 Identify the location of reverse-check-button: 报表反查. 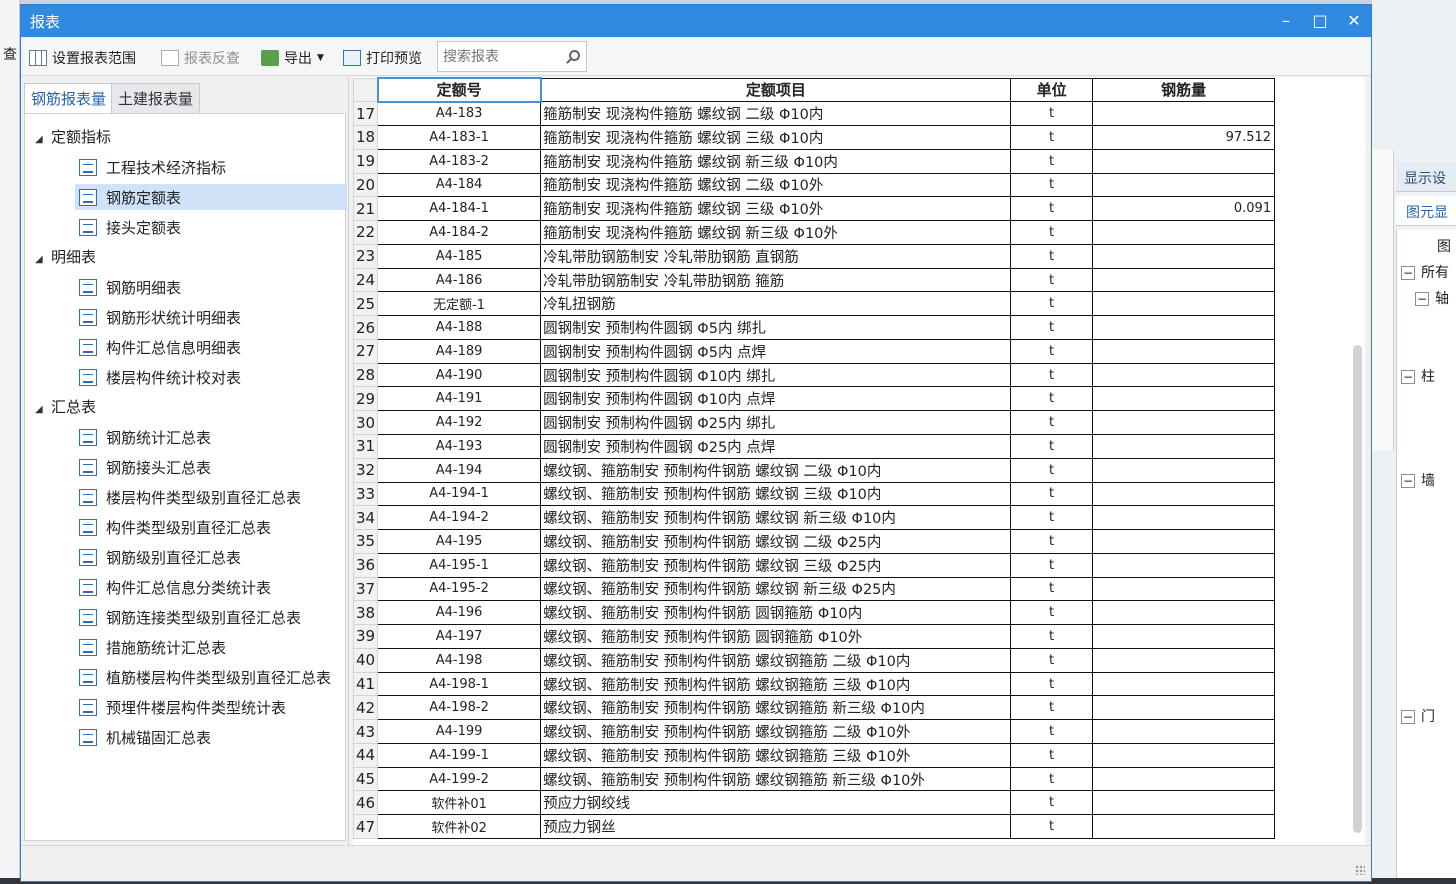
(200, 58).